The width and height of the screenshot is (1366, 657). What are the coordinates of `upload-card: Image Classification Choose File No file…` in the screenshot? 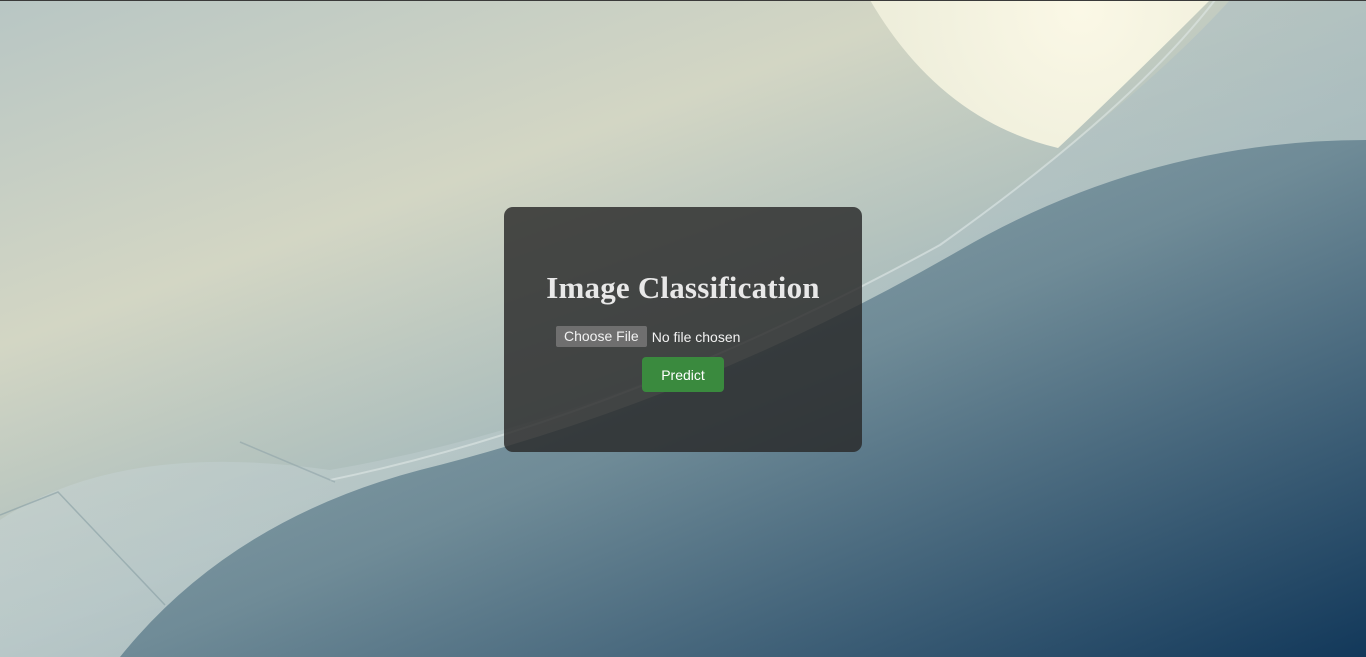 It's located at (683, 329).